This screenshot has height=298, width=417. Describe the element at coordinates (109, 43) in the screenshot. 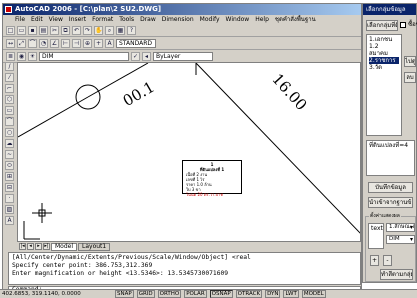

I see `dim-edit-icon: A` at that location.